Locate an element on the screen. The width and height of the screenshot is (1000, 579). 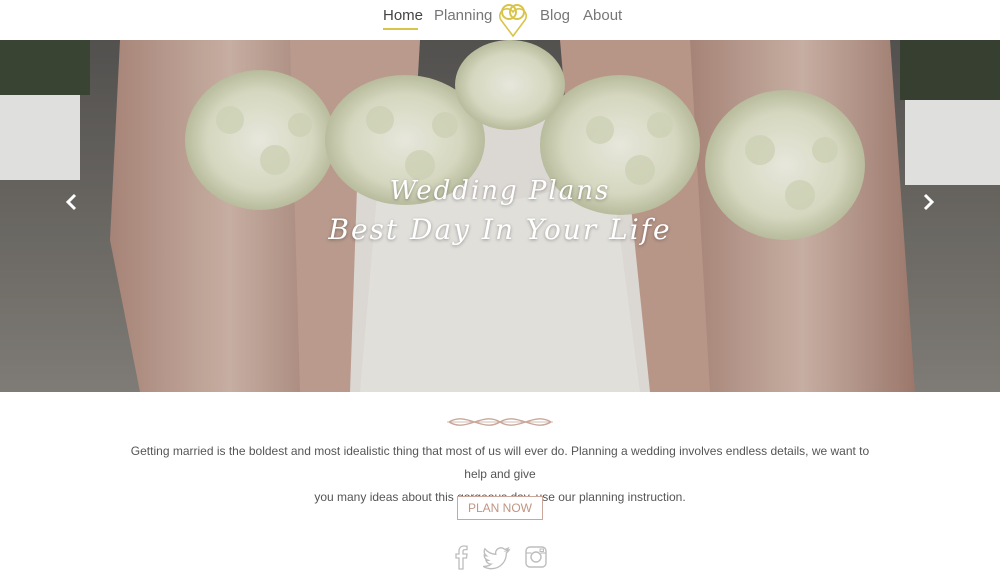
plan-now-button: PLAN NOW is located at coordinates (500, 508).